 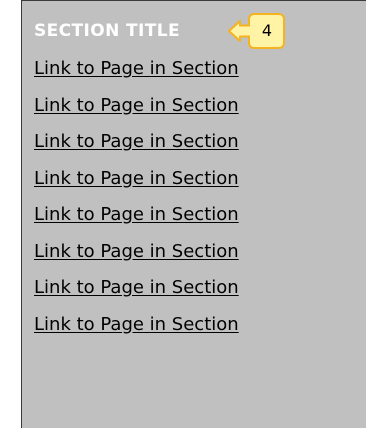 What do you see at coordinates (136, 178) in the screenshot?
I see `section-link-4: Link to Page in Section` at bounding box center [136, 178].